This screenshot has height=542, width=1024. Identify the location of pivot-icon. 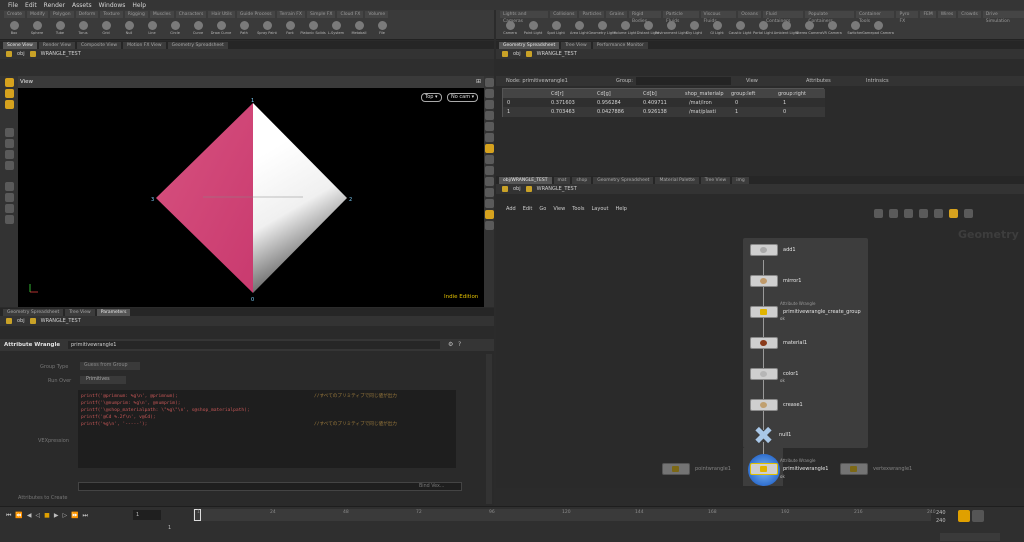
(489, 192).